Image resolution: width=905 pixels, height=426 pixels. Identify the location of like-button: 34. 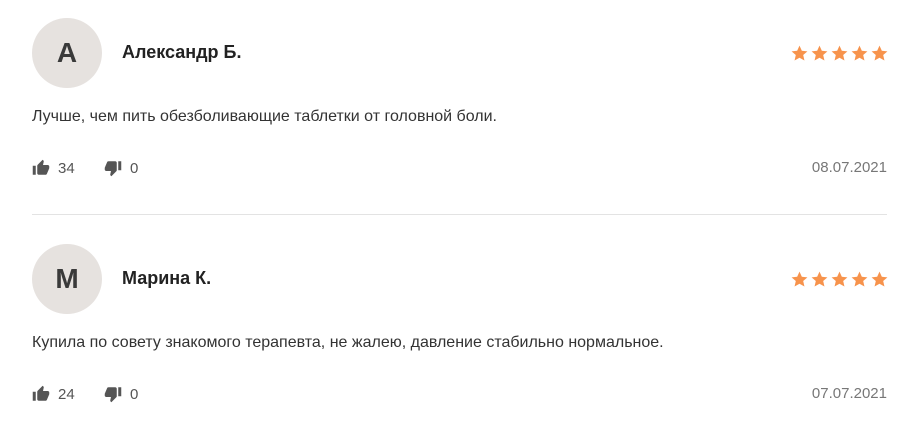
(53, 168).